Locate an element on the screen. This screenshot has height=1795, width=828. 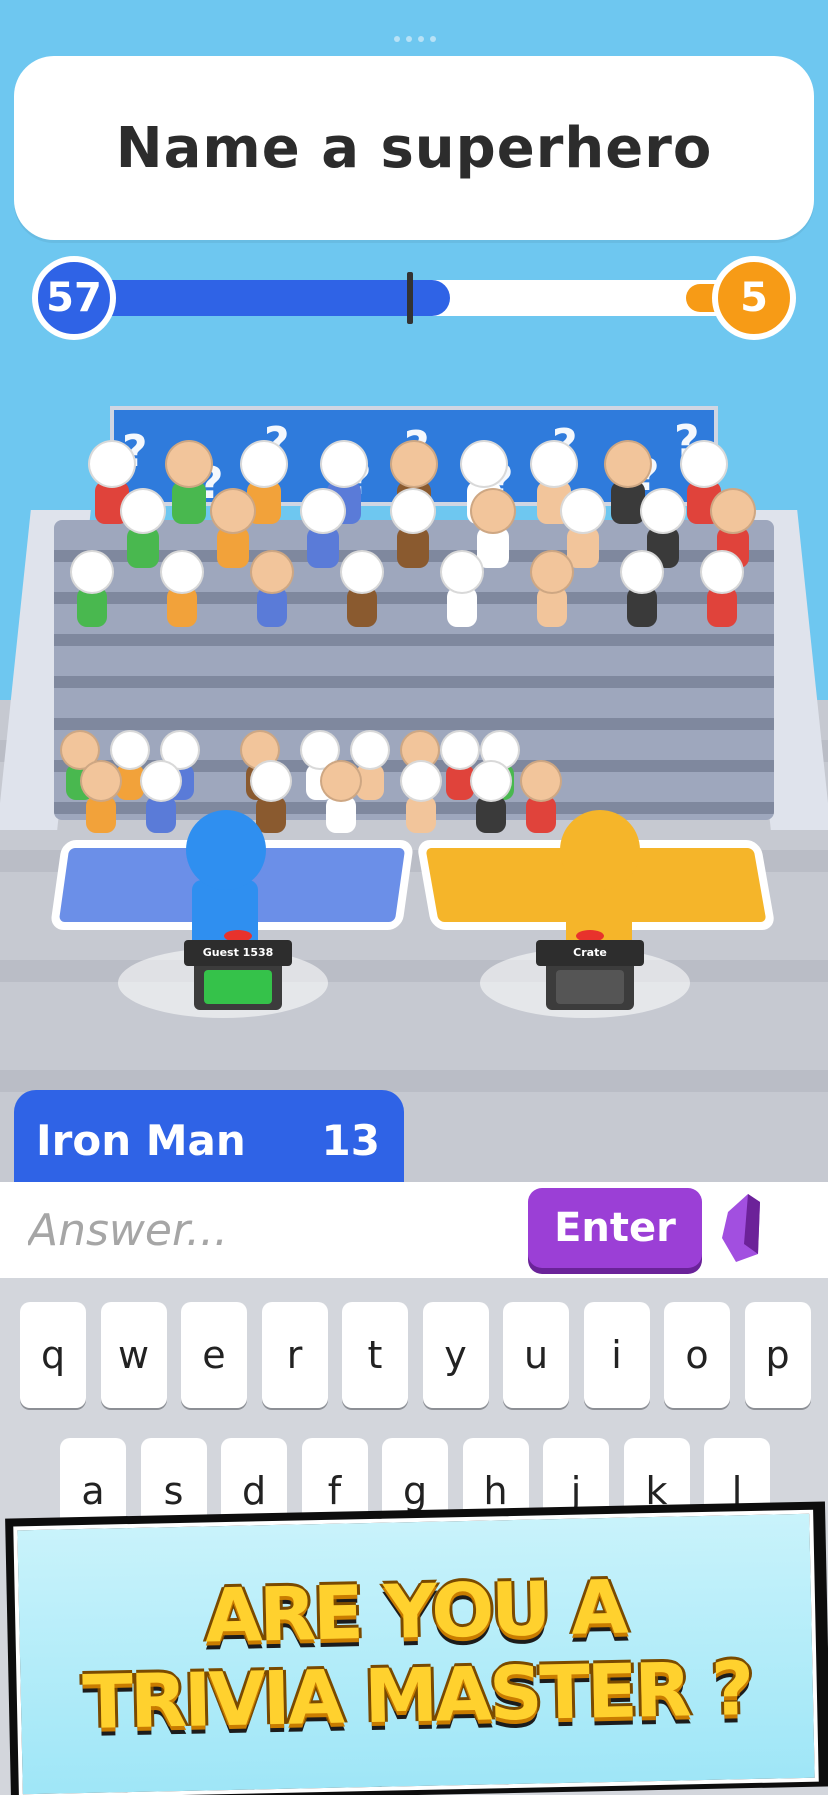
enter-button: Enter is located at coordinates (615, 1228).